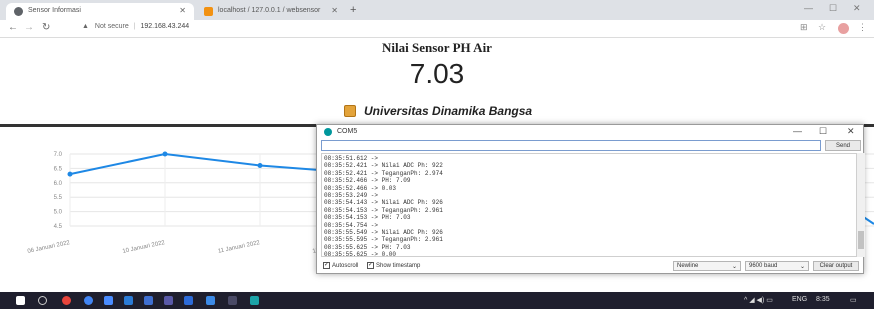 This screenshot has width=874, height=309. What do you see at coordinates (853, 300) in the screenshot?
I see `notification-icon: ▭` at bounding box center [853, 300].